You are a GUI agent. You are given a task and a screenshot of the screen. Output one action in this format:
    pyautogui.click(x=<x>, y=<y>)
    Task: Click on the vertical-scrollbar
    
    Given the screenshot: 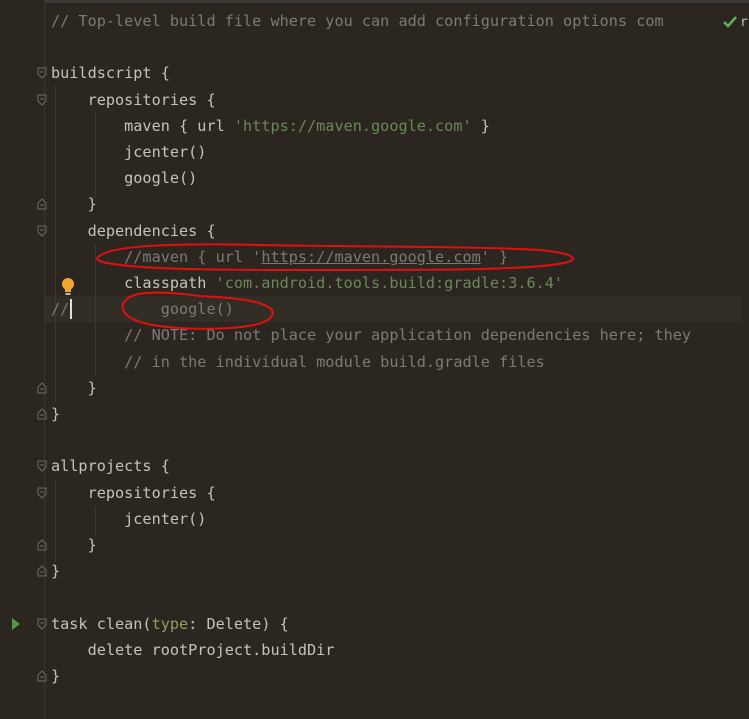 What is the action you would take?
    pyautogui.click(x=745, y=379)
    